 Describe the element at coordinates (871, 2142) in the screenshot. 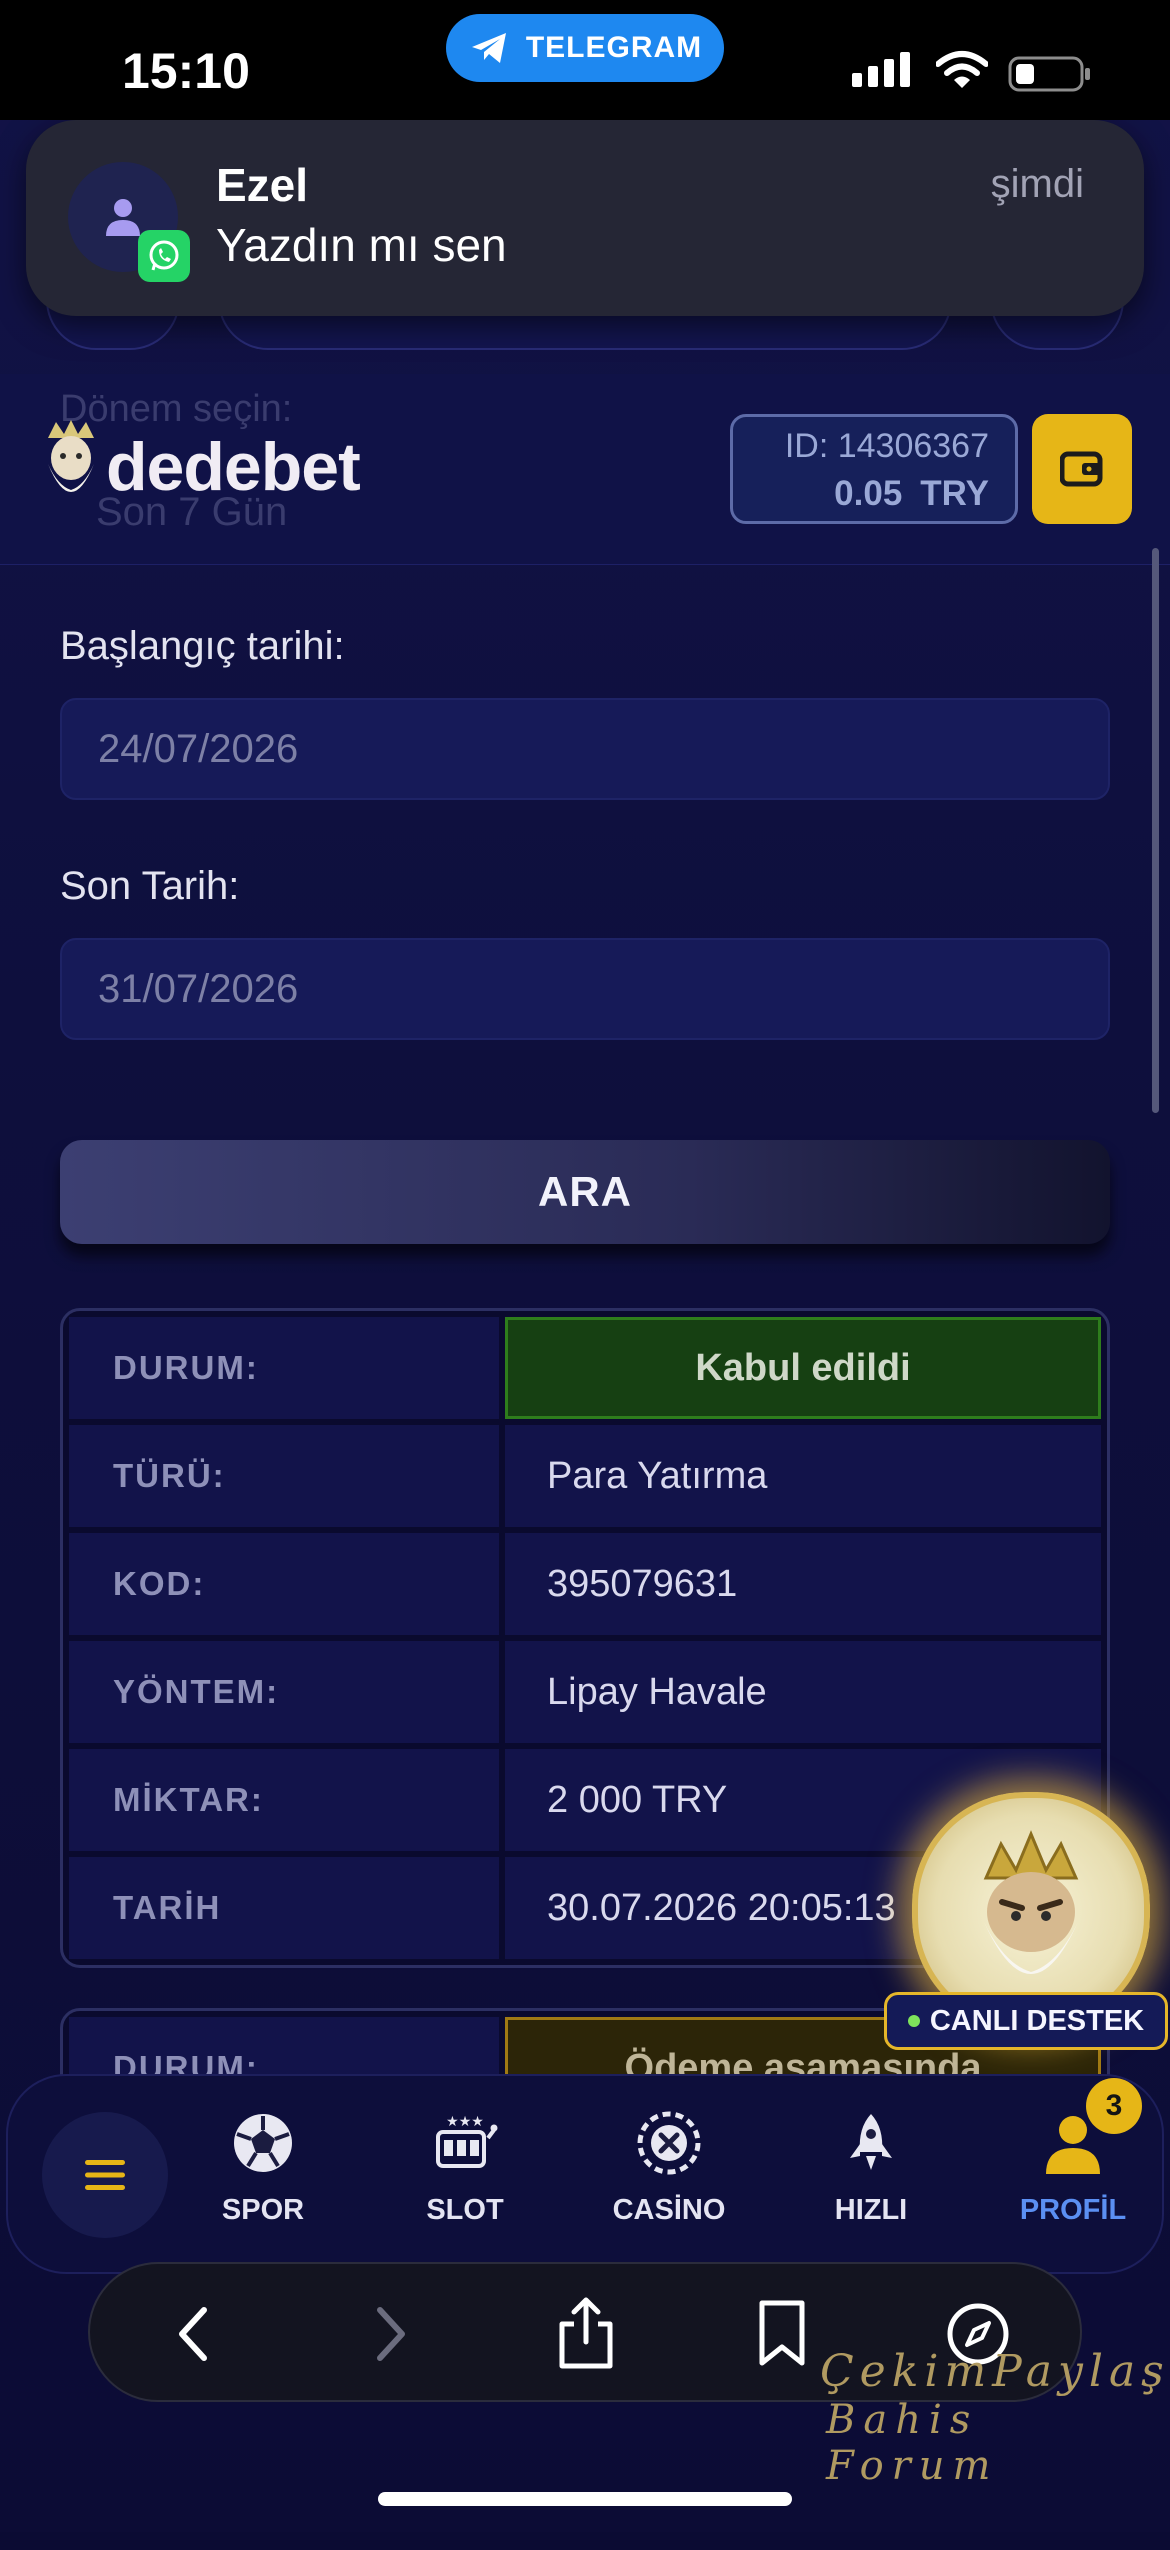

I see `rocket-icon` at that location.